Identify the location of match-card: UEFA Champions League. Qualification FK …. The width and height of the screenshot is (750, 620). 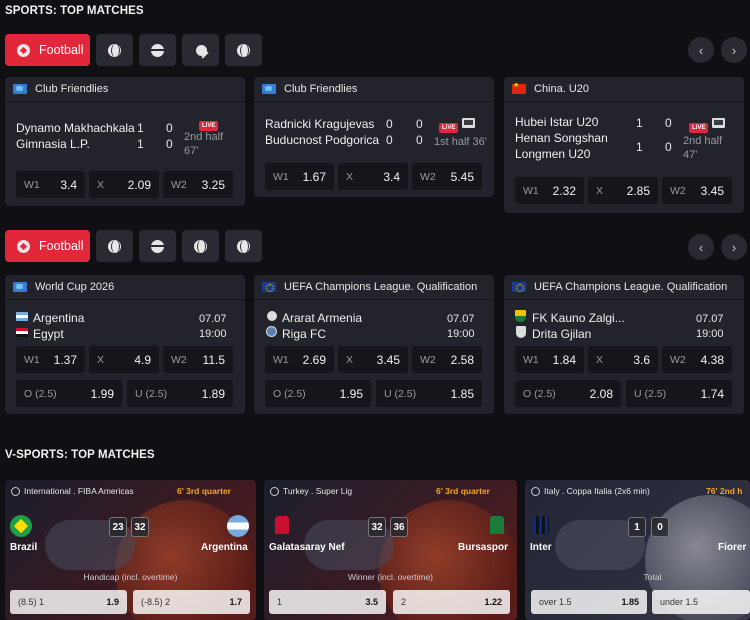
(624, 344).